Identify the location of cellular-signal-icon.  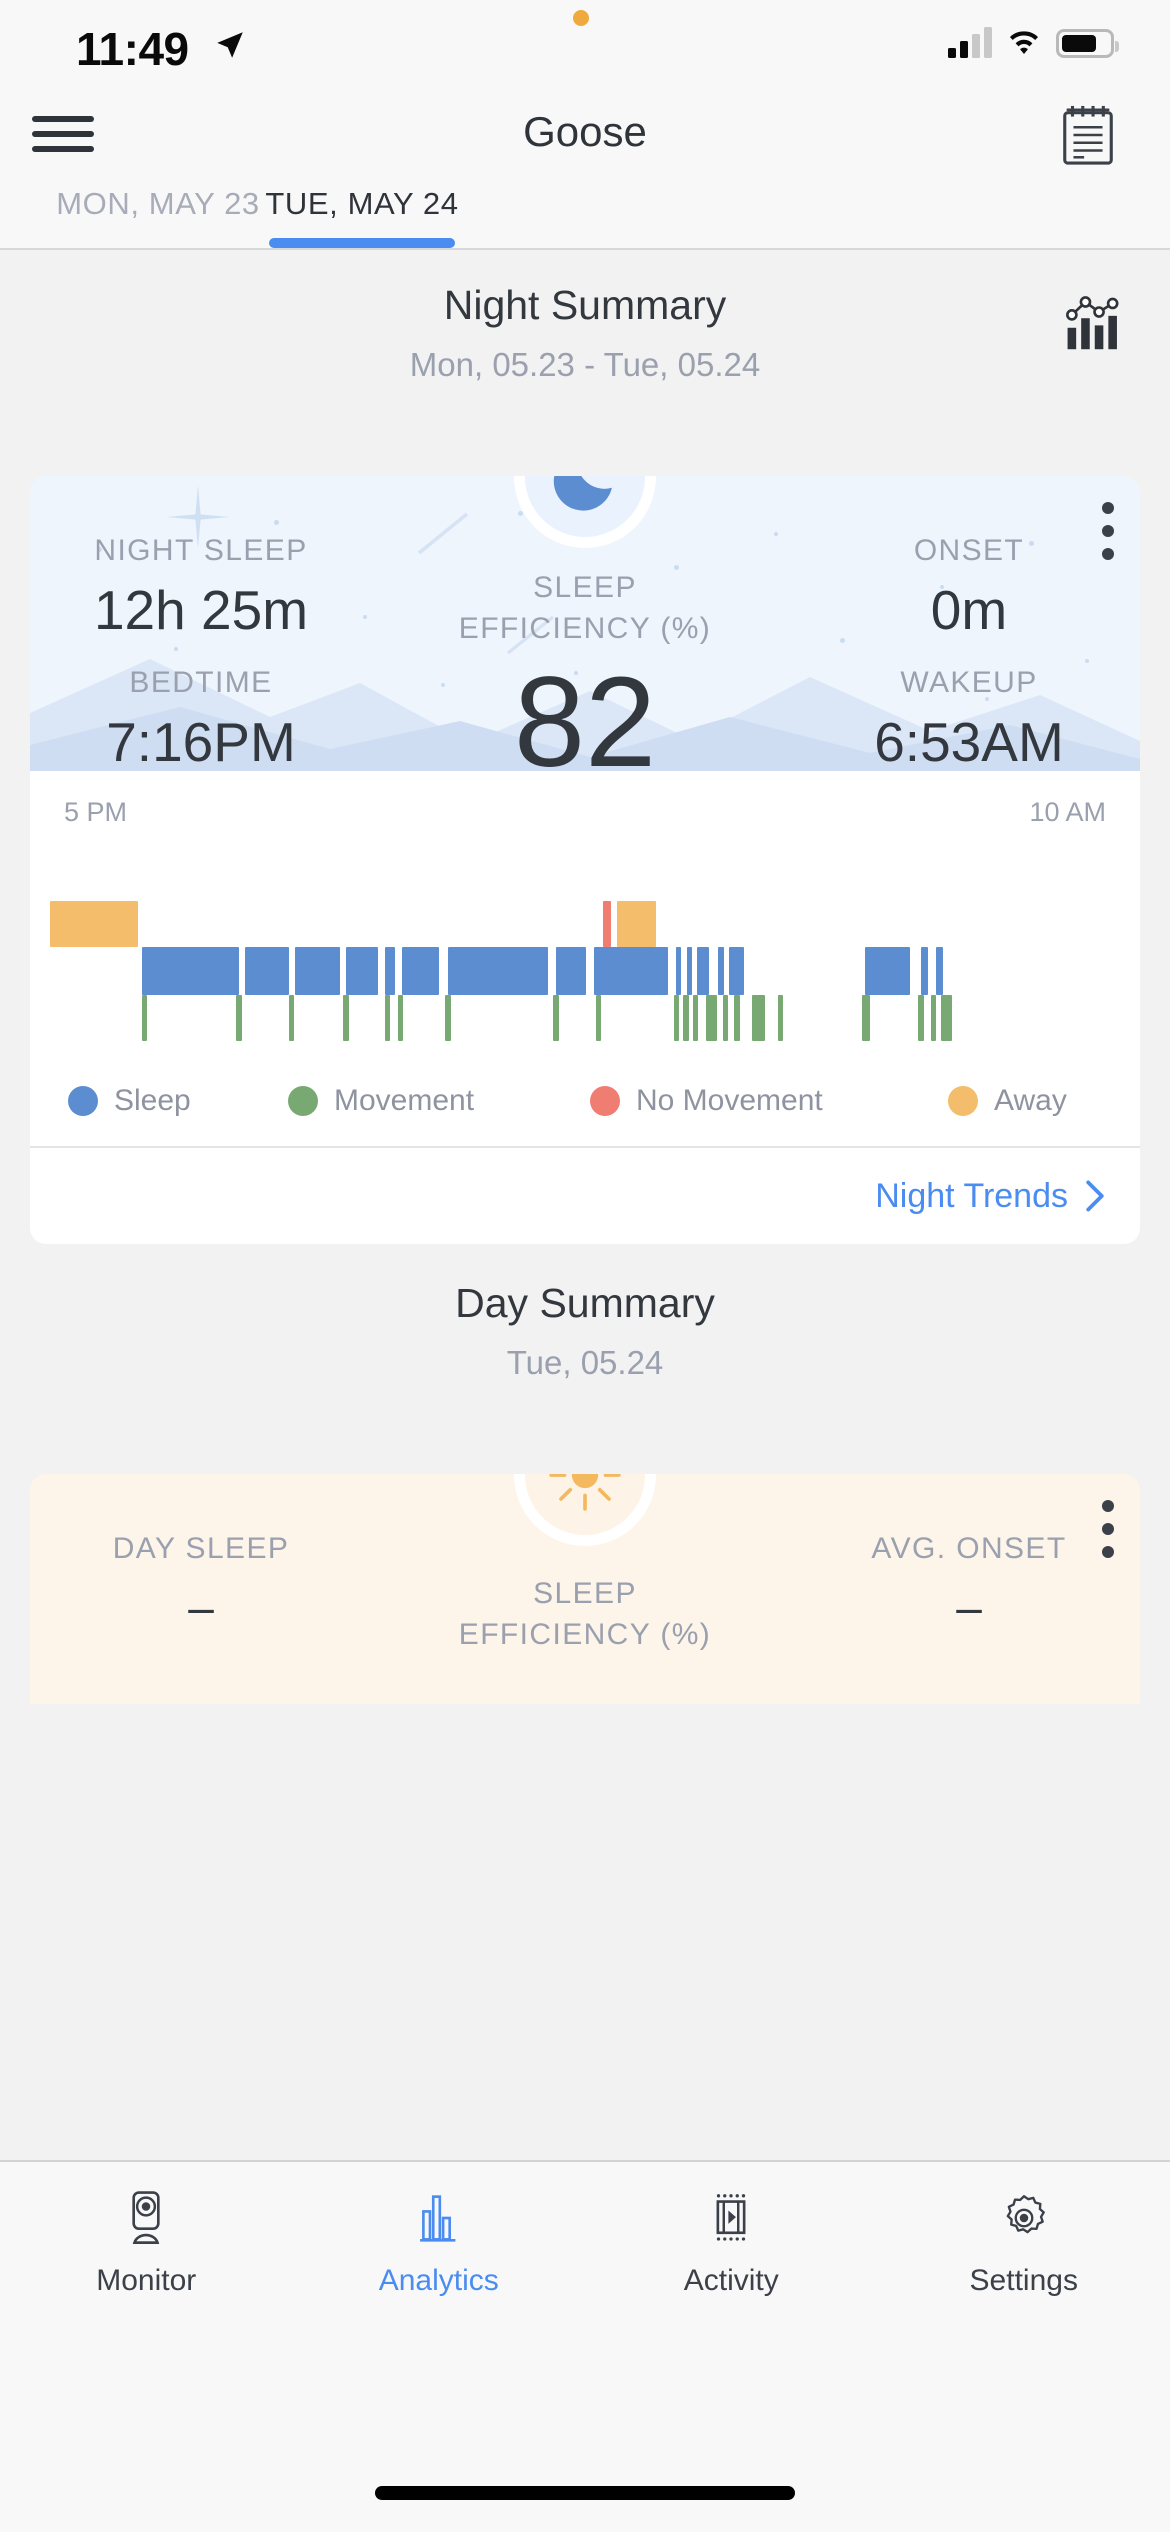
(970, 42).